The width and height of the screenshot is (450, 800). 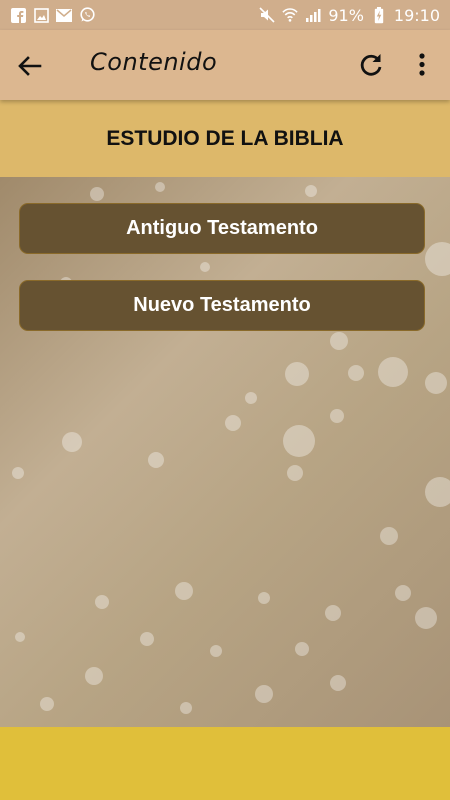 I want to click on clock: 19:10, so click(x=416, y=15).